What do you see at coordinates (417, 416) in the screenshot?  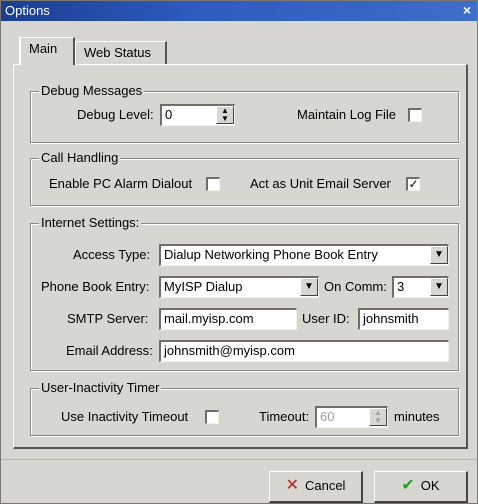 I see `minutes-label: minutes` at bounding box center [417, 416].